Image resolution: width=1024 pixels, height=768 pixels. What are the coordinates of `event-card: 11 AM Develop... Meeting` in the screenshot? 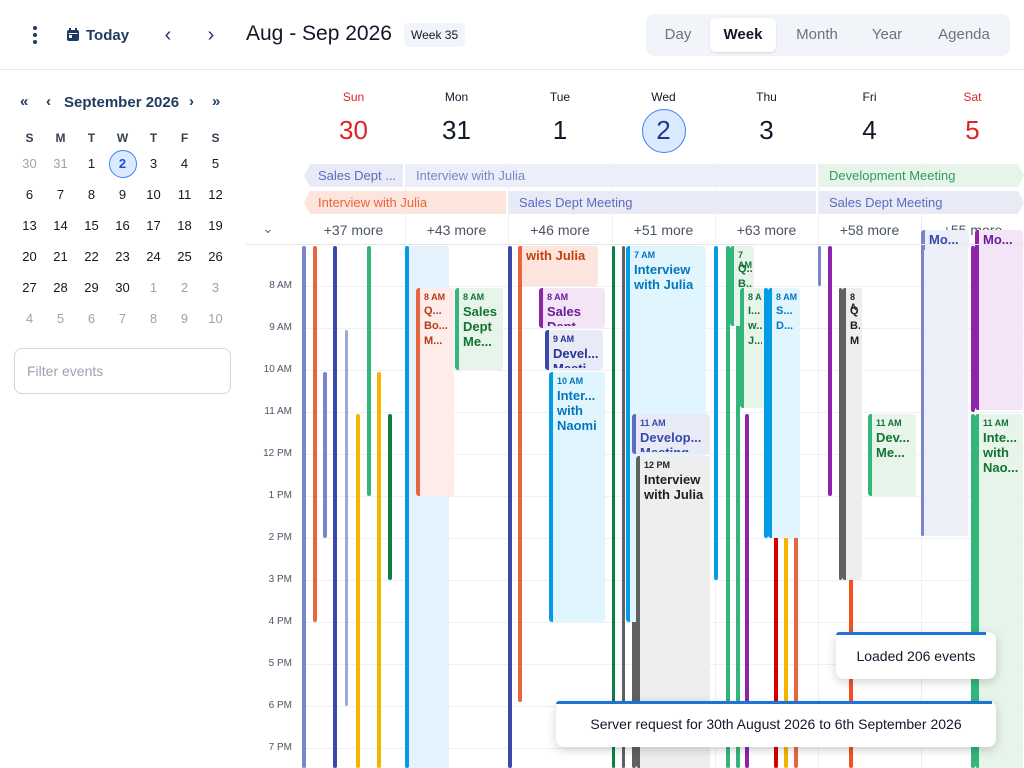 It's located at (671, 434).